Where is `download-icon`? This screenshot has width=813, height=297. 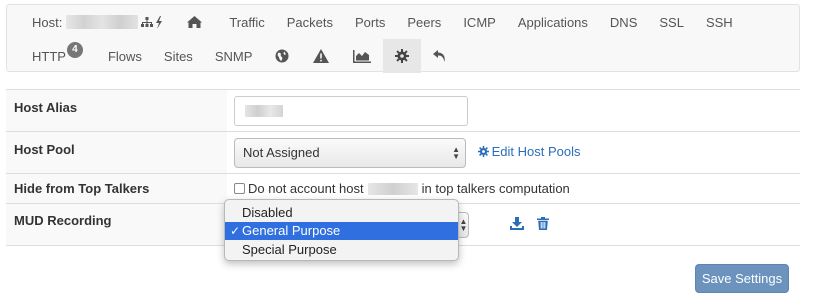
download-icon is located at coordinates (516, 223).